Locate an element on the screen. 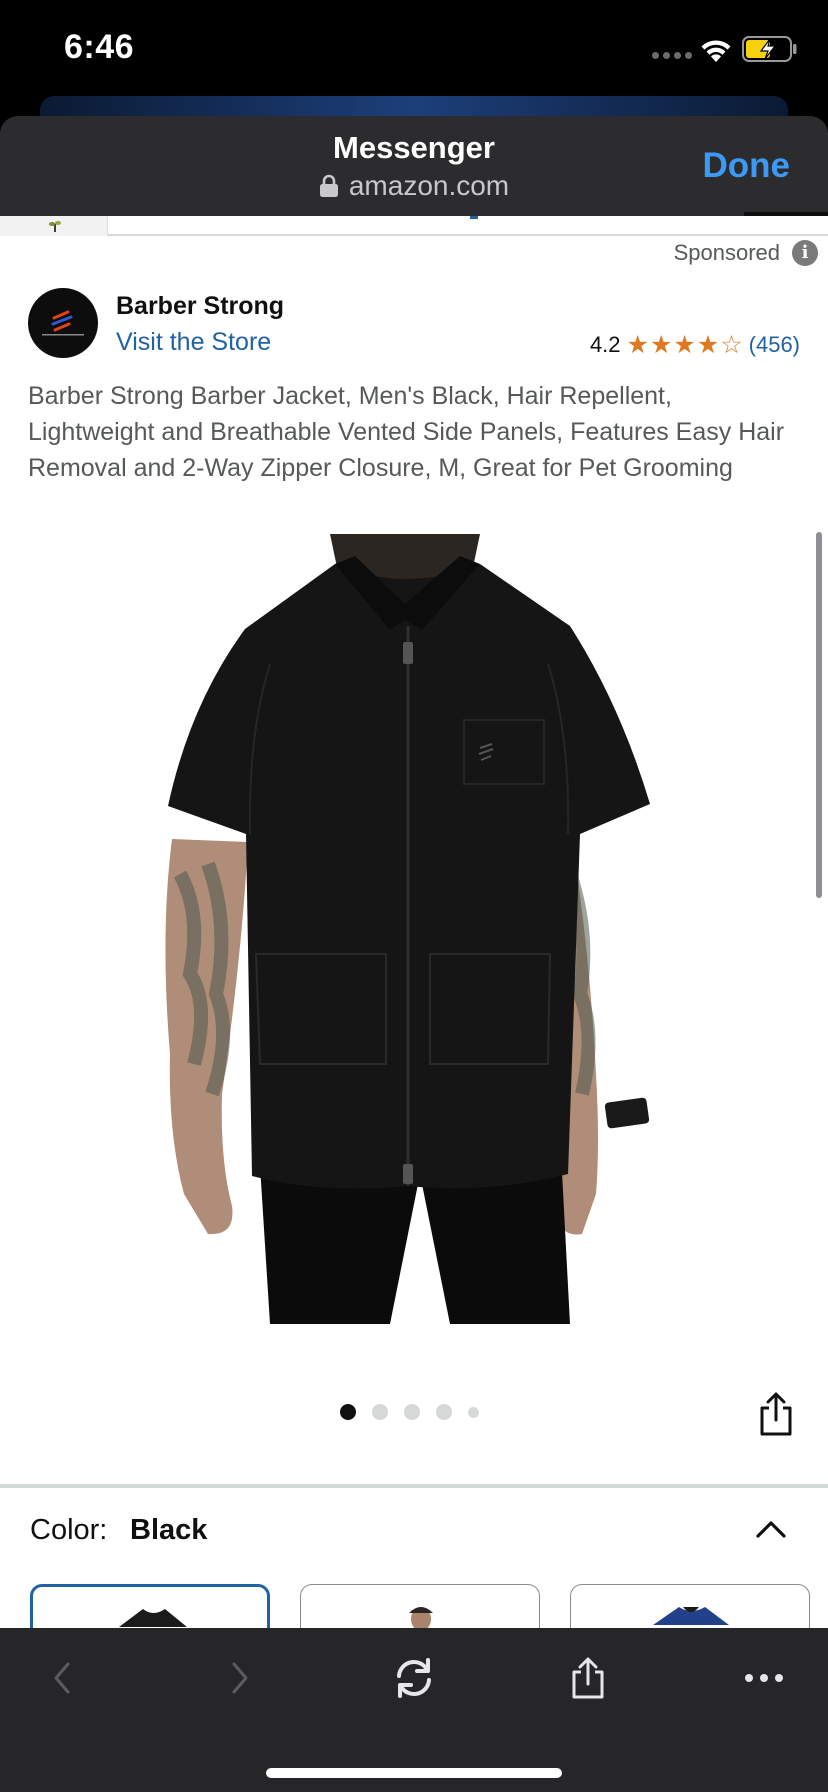 Image resolution: width=828 pixels, height=1792 pixels. selected-color: Black is located at coordinates (169, 1530).